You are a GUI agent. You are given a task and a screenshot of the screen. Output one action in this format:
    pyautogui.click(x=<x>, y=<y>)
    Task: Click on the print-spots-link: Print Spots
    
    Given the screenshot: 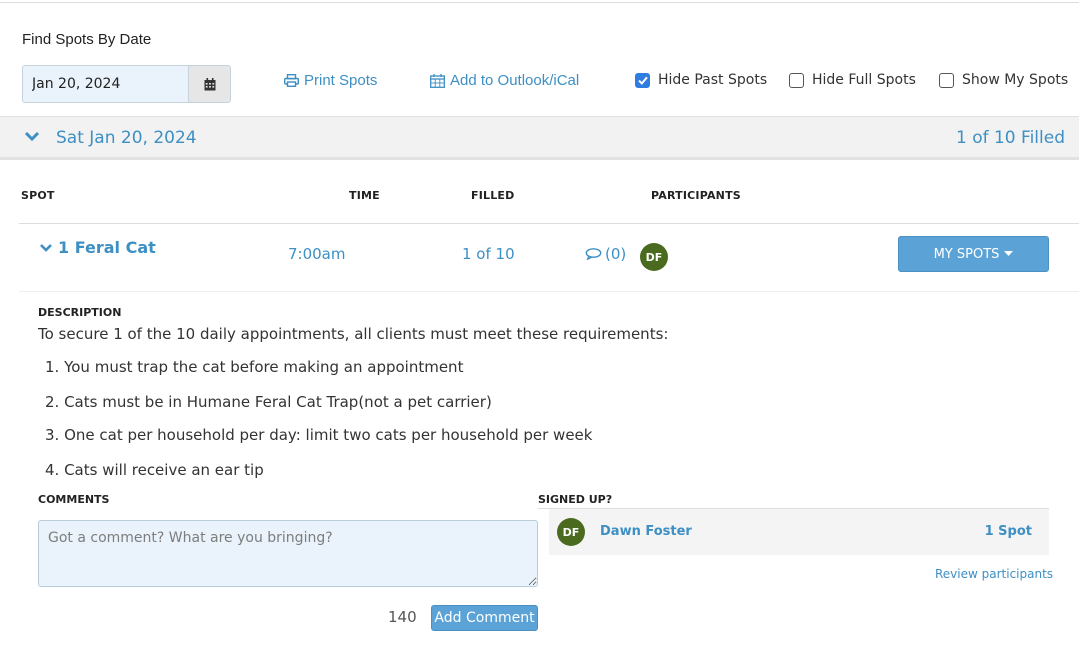 What is the action you would take?
    pyautogui.click(x=330, y=80)
    